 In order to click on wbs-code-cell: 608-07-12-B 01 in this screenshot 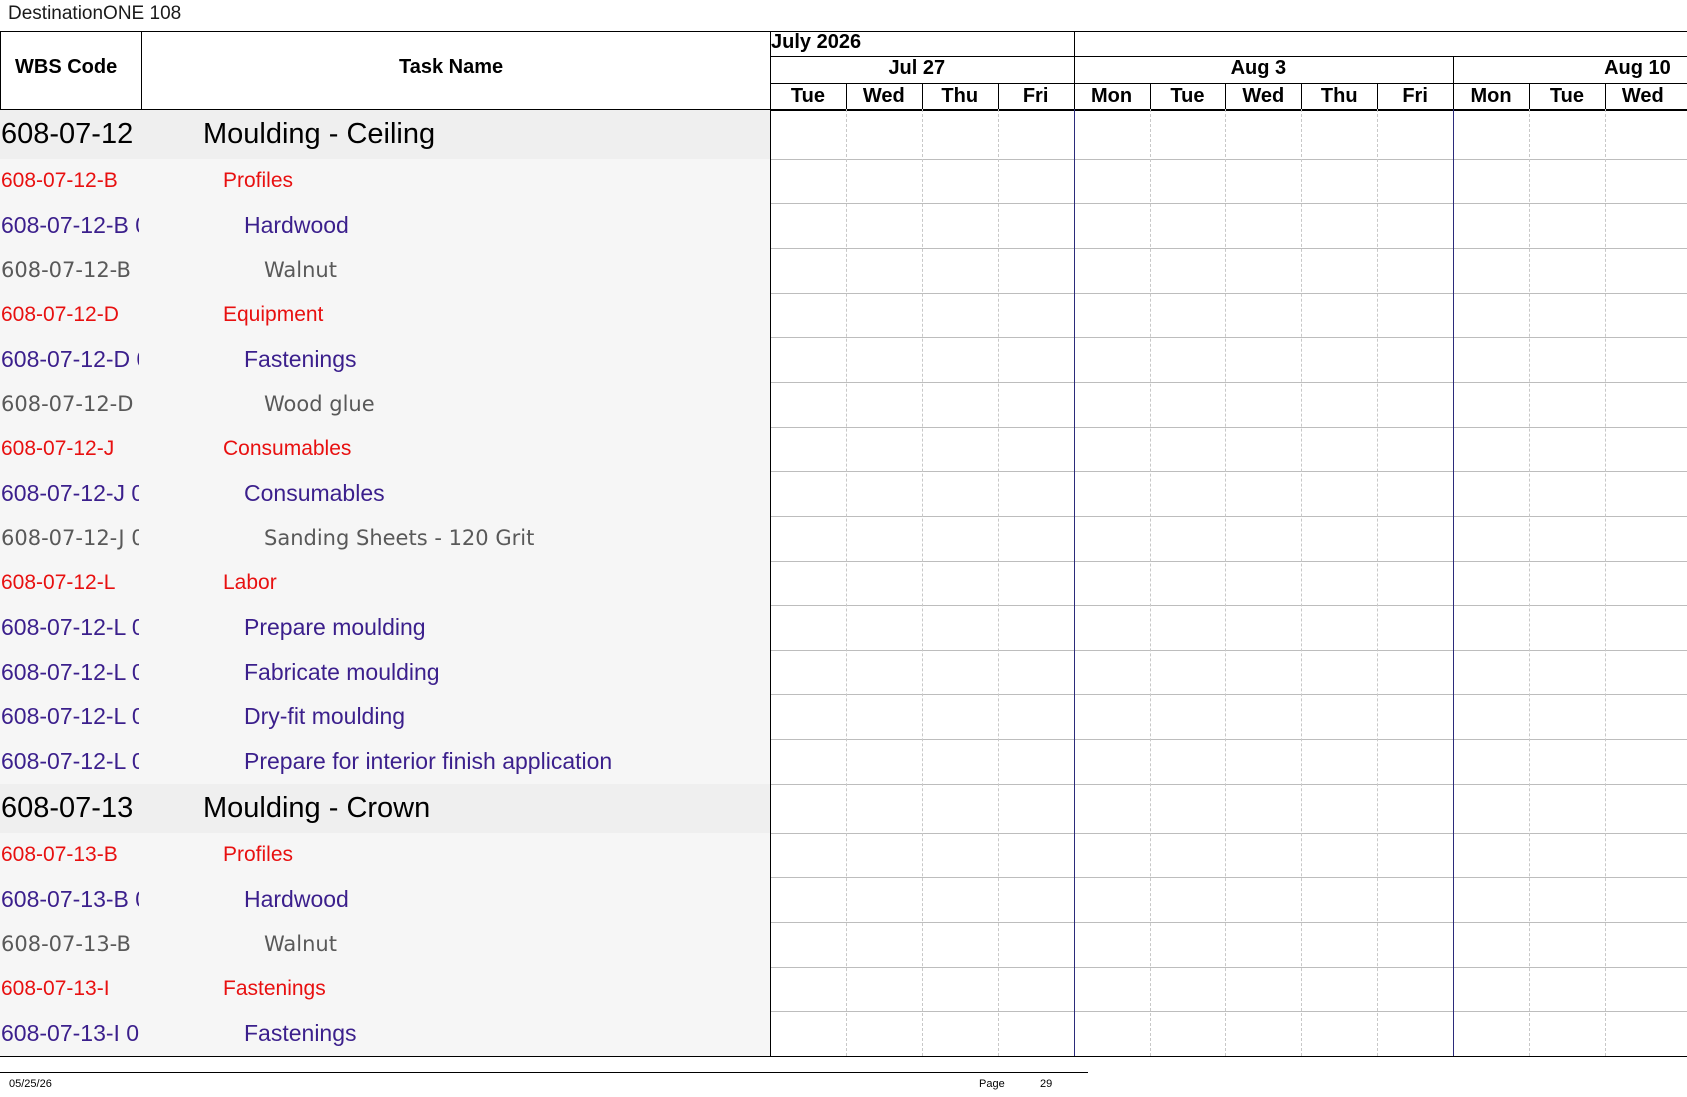, I will do `click(70, 225)`.